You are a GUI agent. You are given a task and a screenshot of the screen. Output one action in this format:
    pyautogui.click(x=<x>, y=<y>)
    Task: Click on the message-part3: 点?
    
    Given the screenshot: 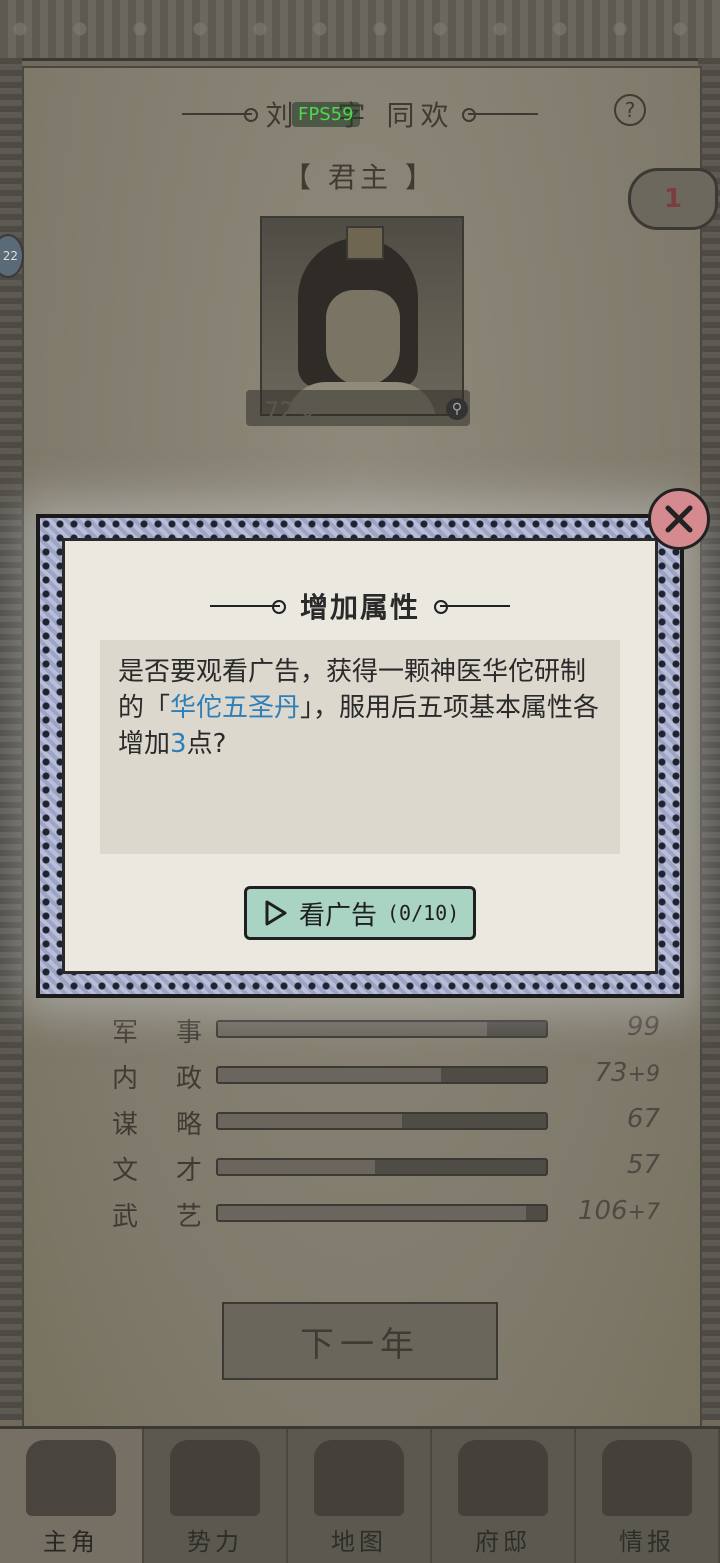 What is the action you would take?
    pyautogui.click(x=206, y=744)
    